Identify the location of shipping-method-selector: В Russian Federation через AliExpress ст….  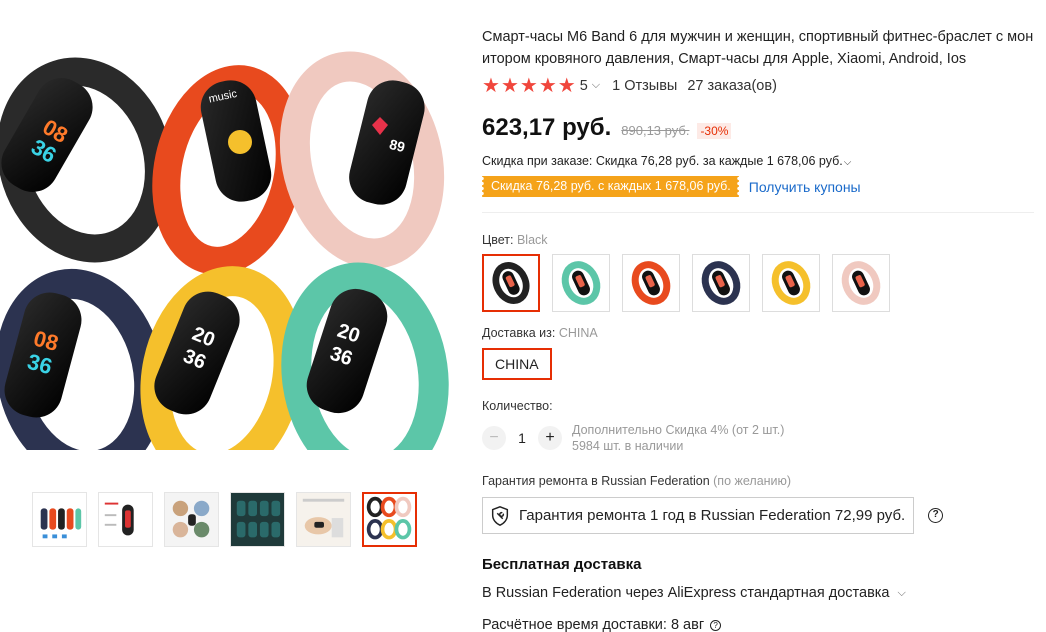
(700, 593).